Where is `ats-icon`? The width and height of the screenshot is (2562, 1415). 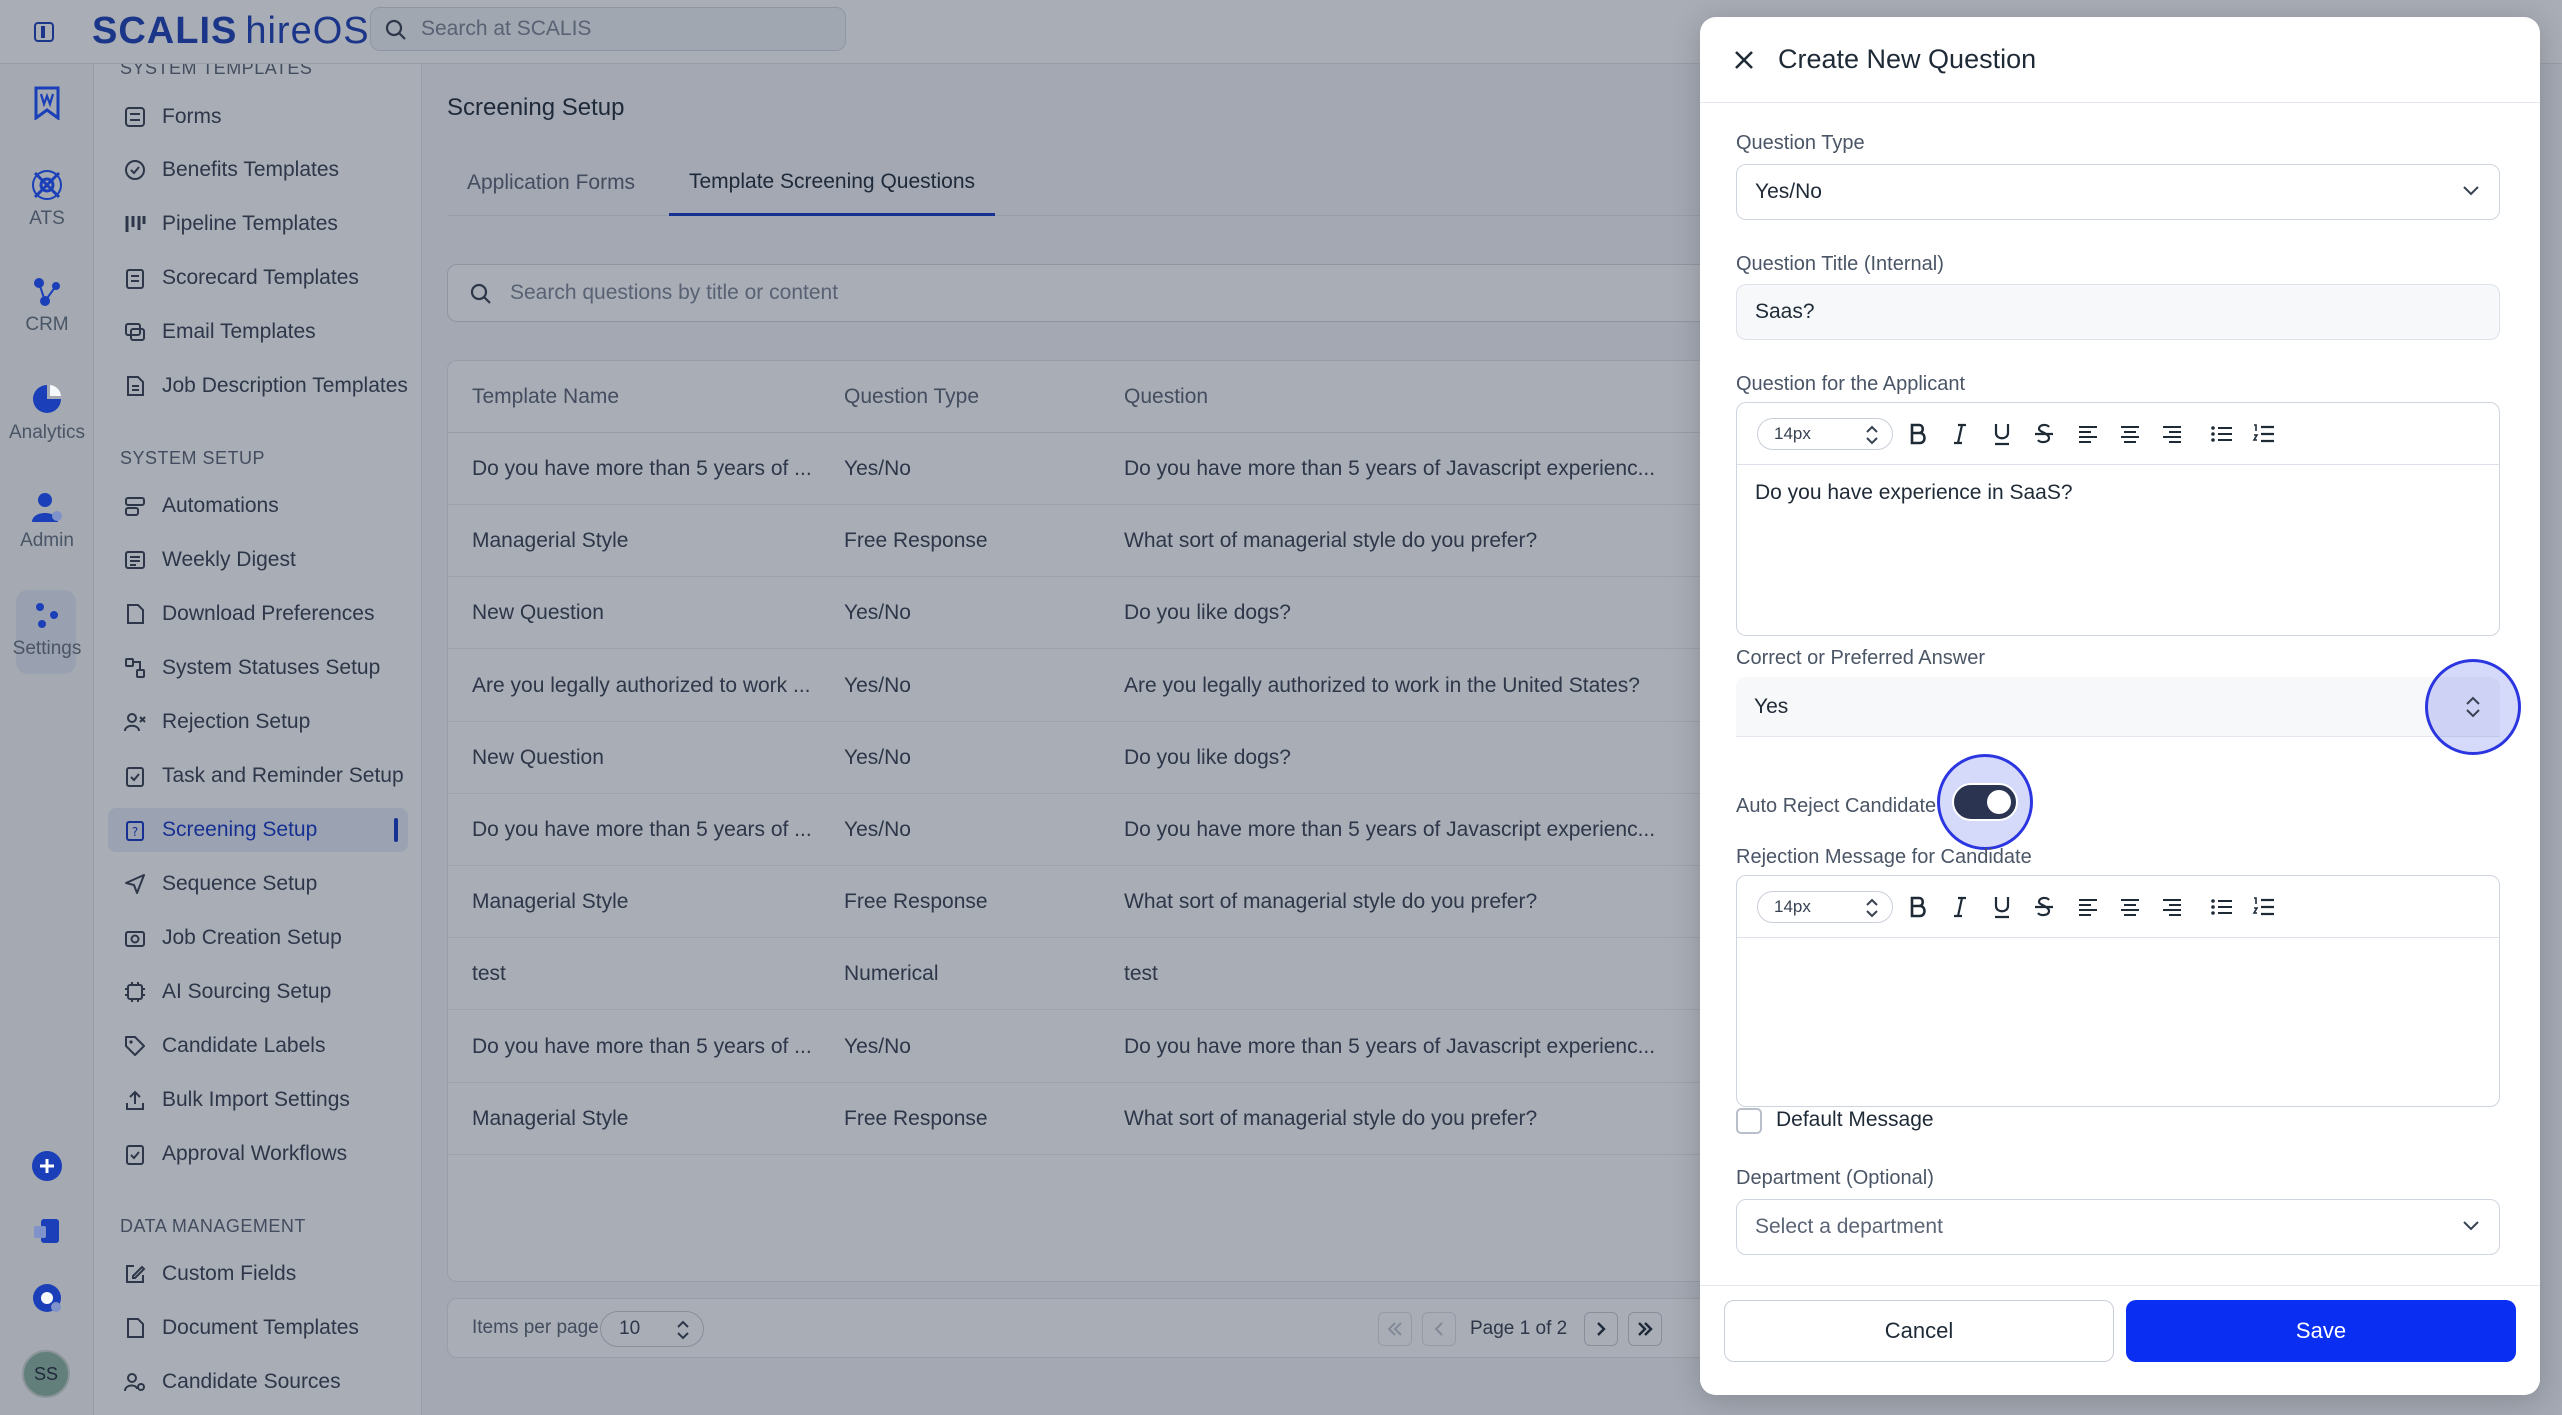 ats-icon is located at coordinates (47, 185).